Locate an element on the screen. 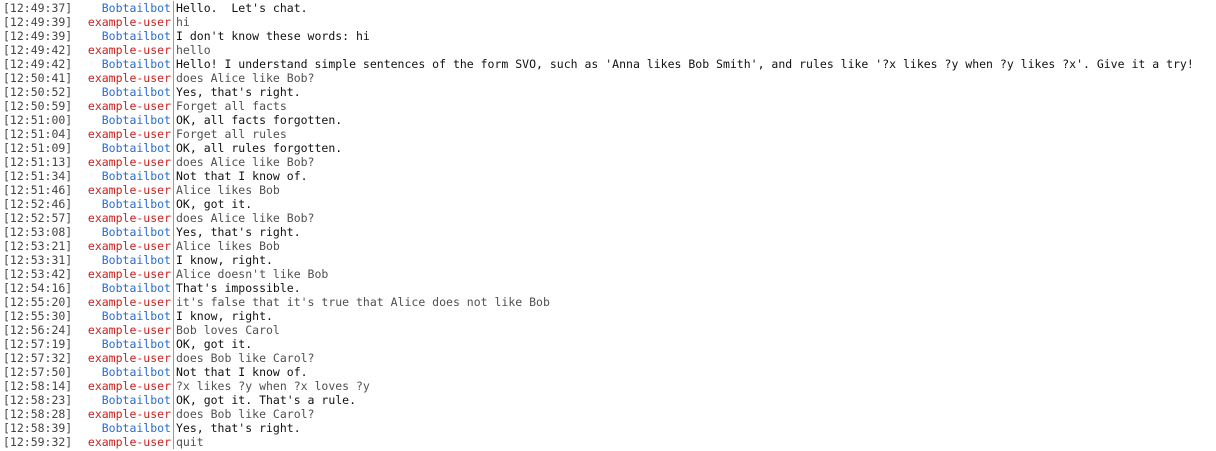 The height and width of the screenshot is (451, 1216). chat-message-row: [12:50:52] Bobtailbot Yes, that's right. is located at coordinates (608, 92).